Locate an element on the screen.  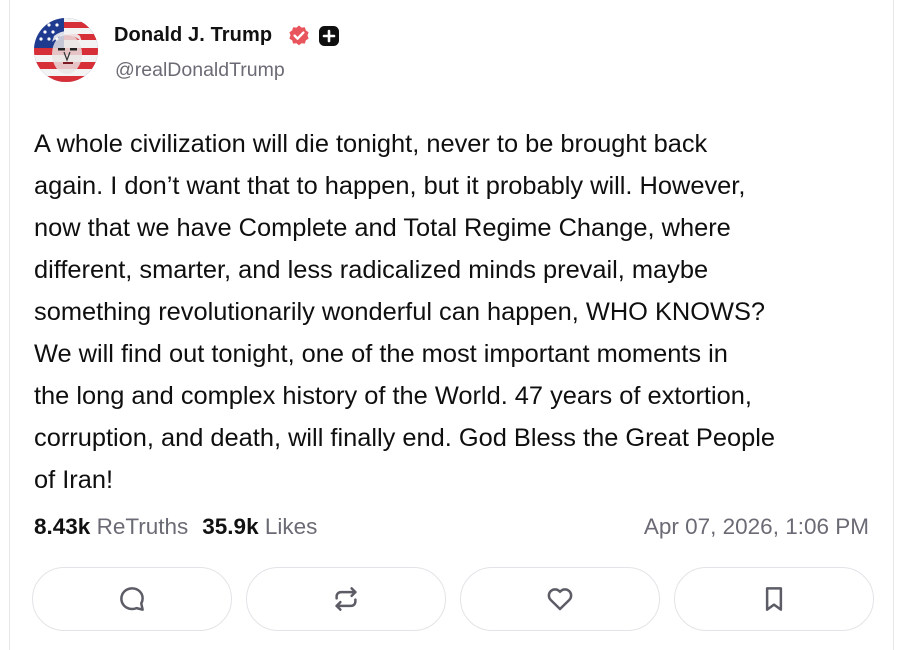
author-display-name: Donald J. Trump is located at coordinates (193, 35).